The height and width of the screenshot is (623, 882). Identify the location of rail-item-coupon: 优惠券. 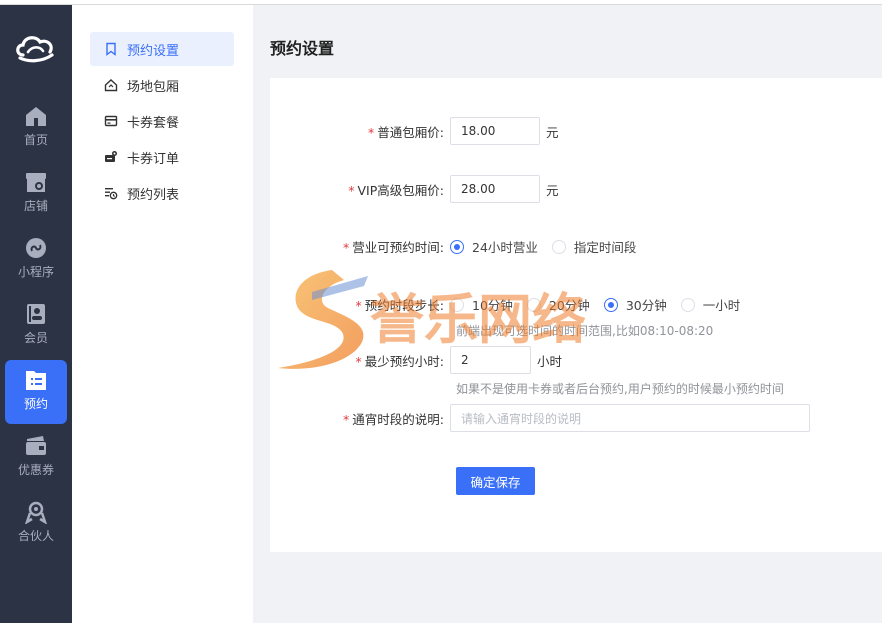
(36, 458).